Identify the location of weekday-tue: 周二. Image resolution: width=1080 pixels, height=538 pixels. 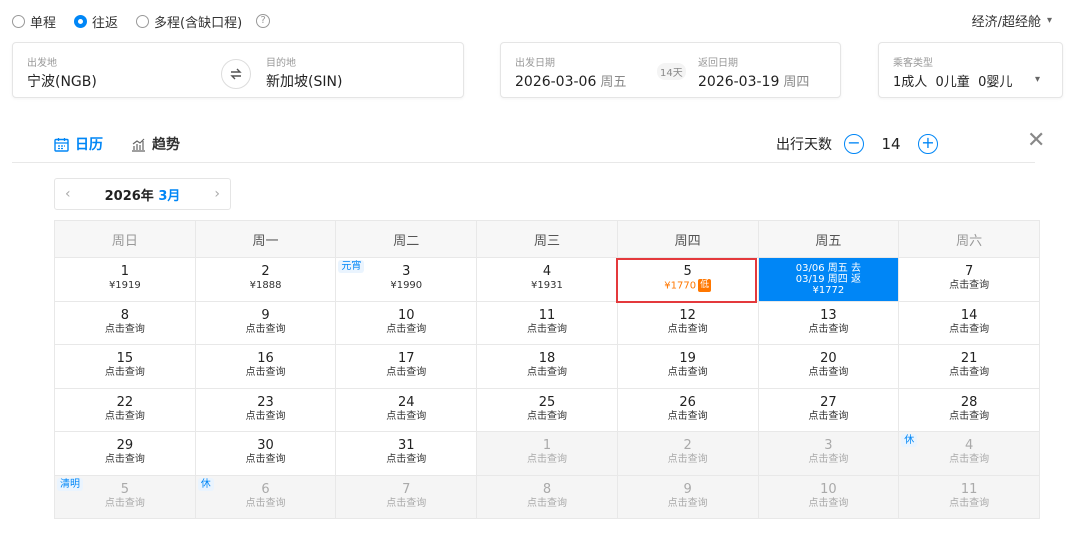
(406, 239).